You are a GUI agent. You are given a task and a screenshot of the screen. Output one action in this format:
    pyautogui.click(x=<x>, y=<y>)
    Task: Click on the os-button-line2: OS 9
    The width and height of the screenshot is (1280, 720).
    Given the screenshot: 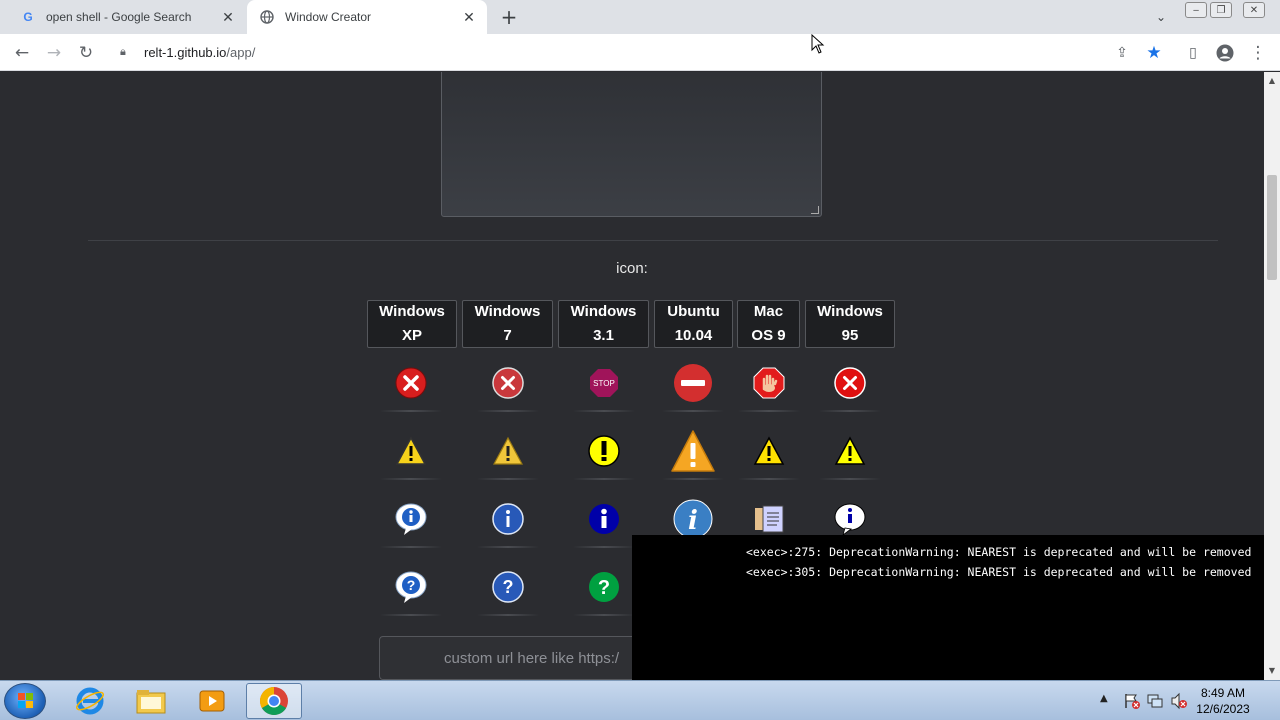 What is the action you would take?
    pyautogui.click(x=768, y=335)
    